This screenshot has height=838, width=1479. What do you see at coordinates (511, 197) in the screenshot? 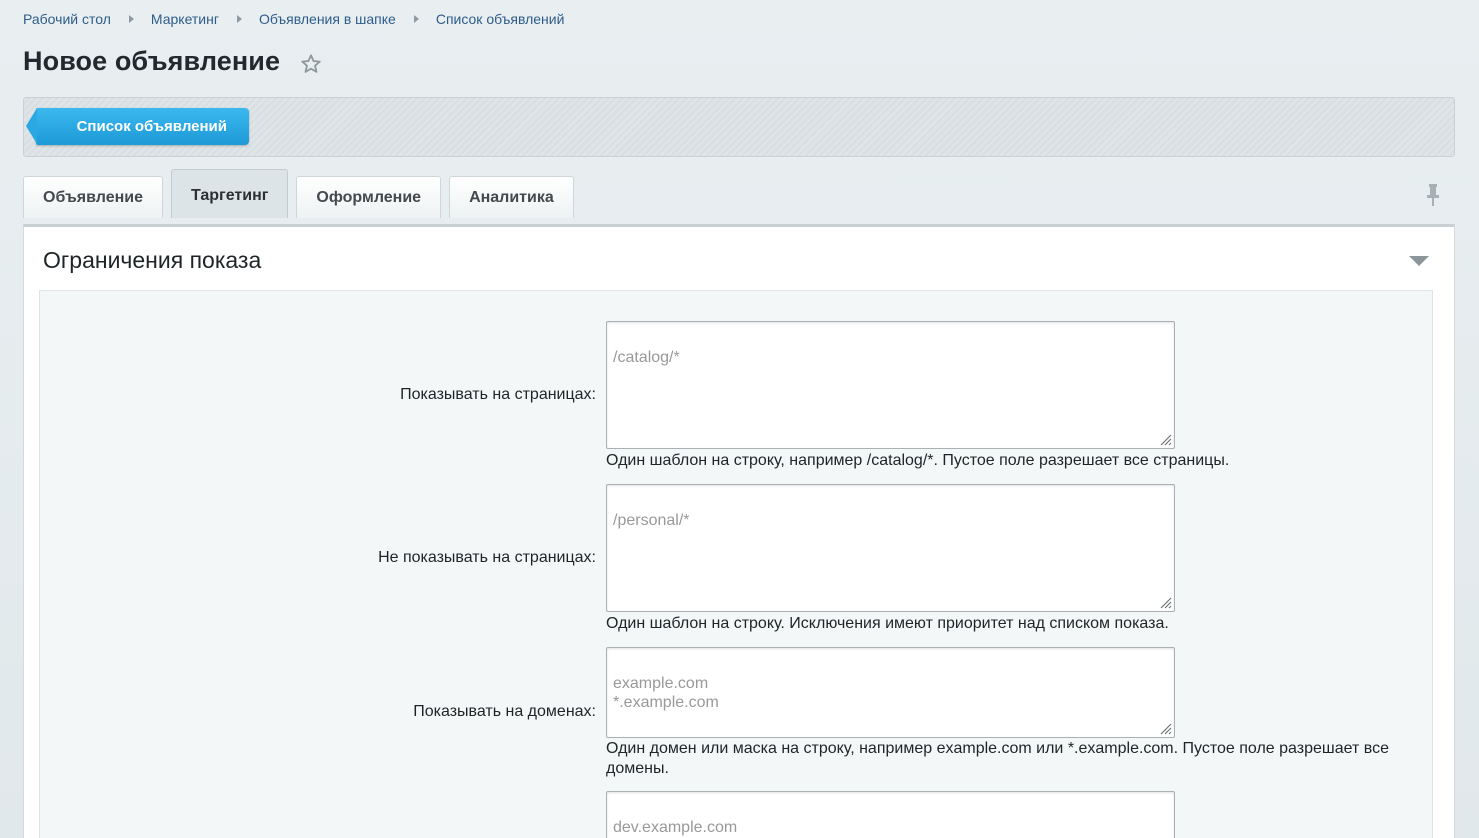
I see `tab-analytics: Аналитика` at bounding box center [511, 197].